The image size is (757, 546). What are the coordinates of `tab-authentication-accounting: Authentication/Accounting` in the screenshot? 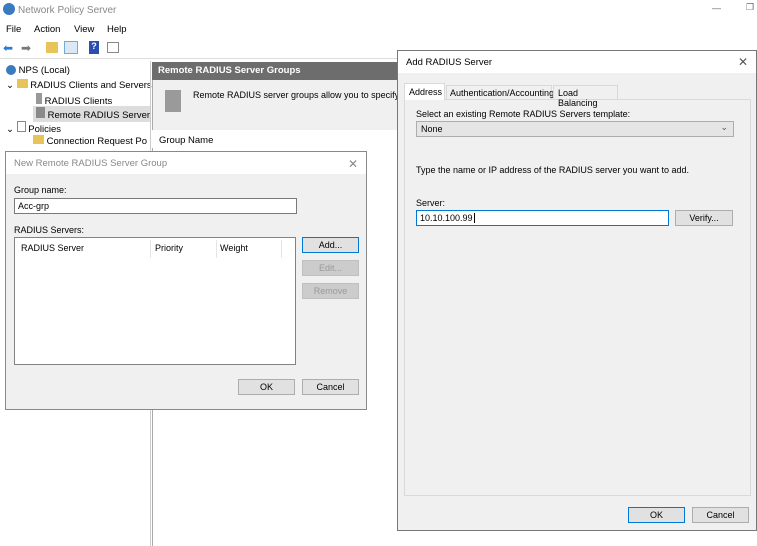 It's located at (500, 92).